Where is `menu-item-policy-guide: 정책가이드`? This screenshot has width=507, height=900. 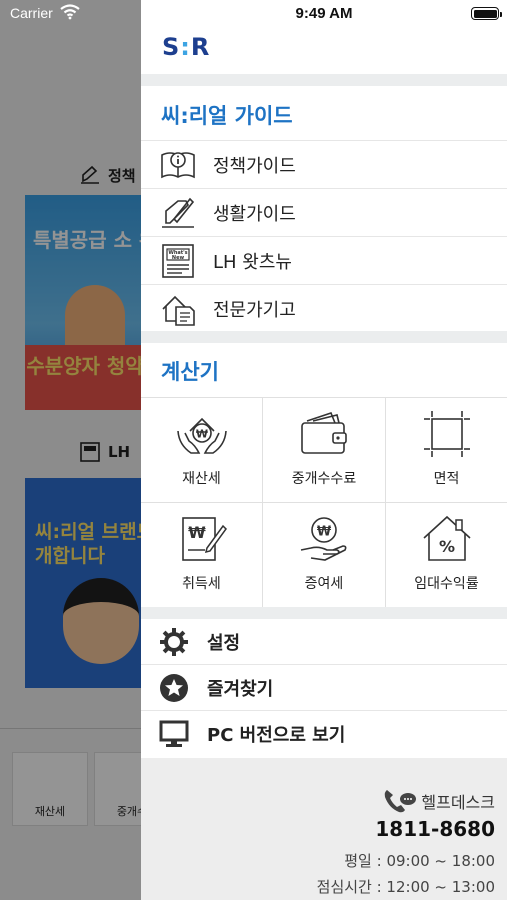
menu-item-policy-guide: 정책가이드 is located at coordinates (324, 164).